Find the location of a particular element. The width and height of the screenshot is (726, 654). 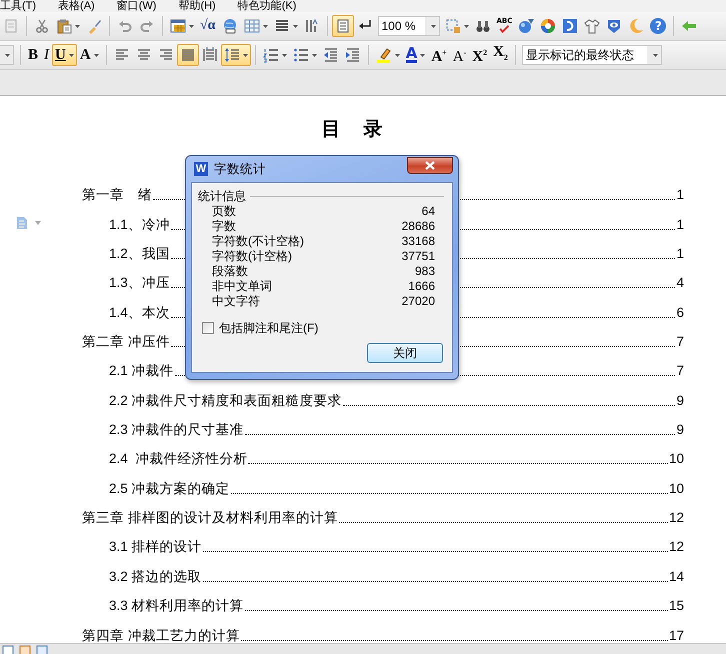

superscript-button: X$^{2}$ is located at coordinates (479, 55).